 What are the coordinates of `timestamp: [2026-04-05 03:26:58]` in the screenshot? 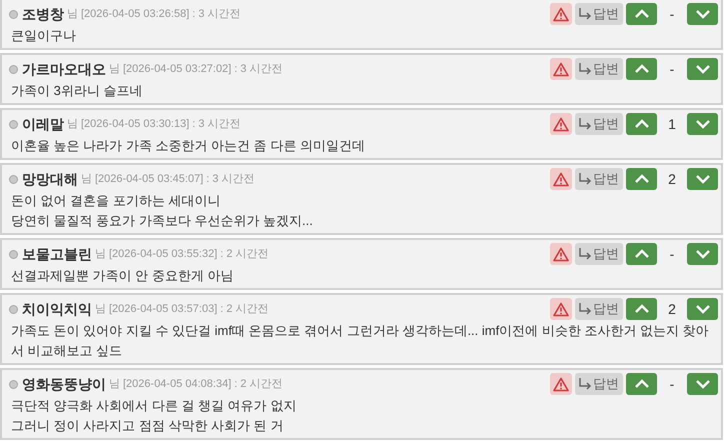 It's located at (135, 14).